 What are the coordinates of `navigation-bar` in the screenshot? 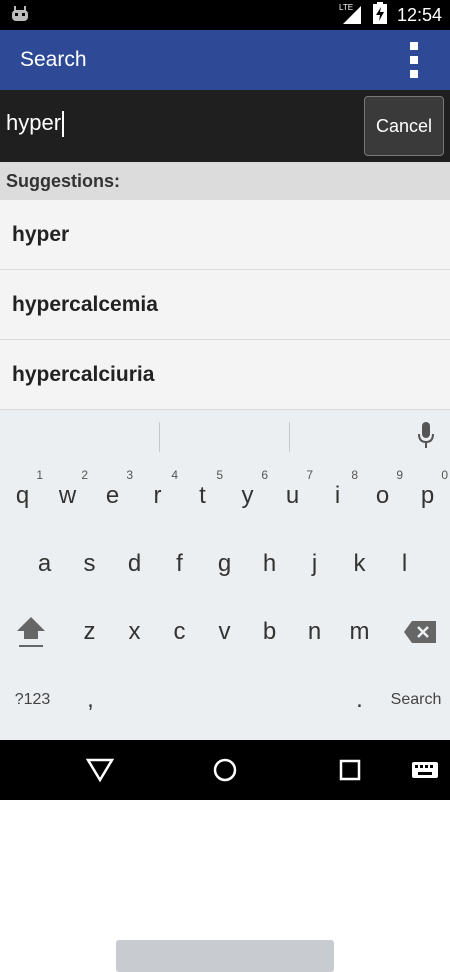 It's located at (225, 770).